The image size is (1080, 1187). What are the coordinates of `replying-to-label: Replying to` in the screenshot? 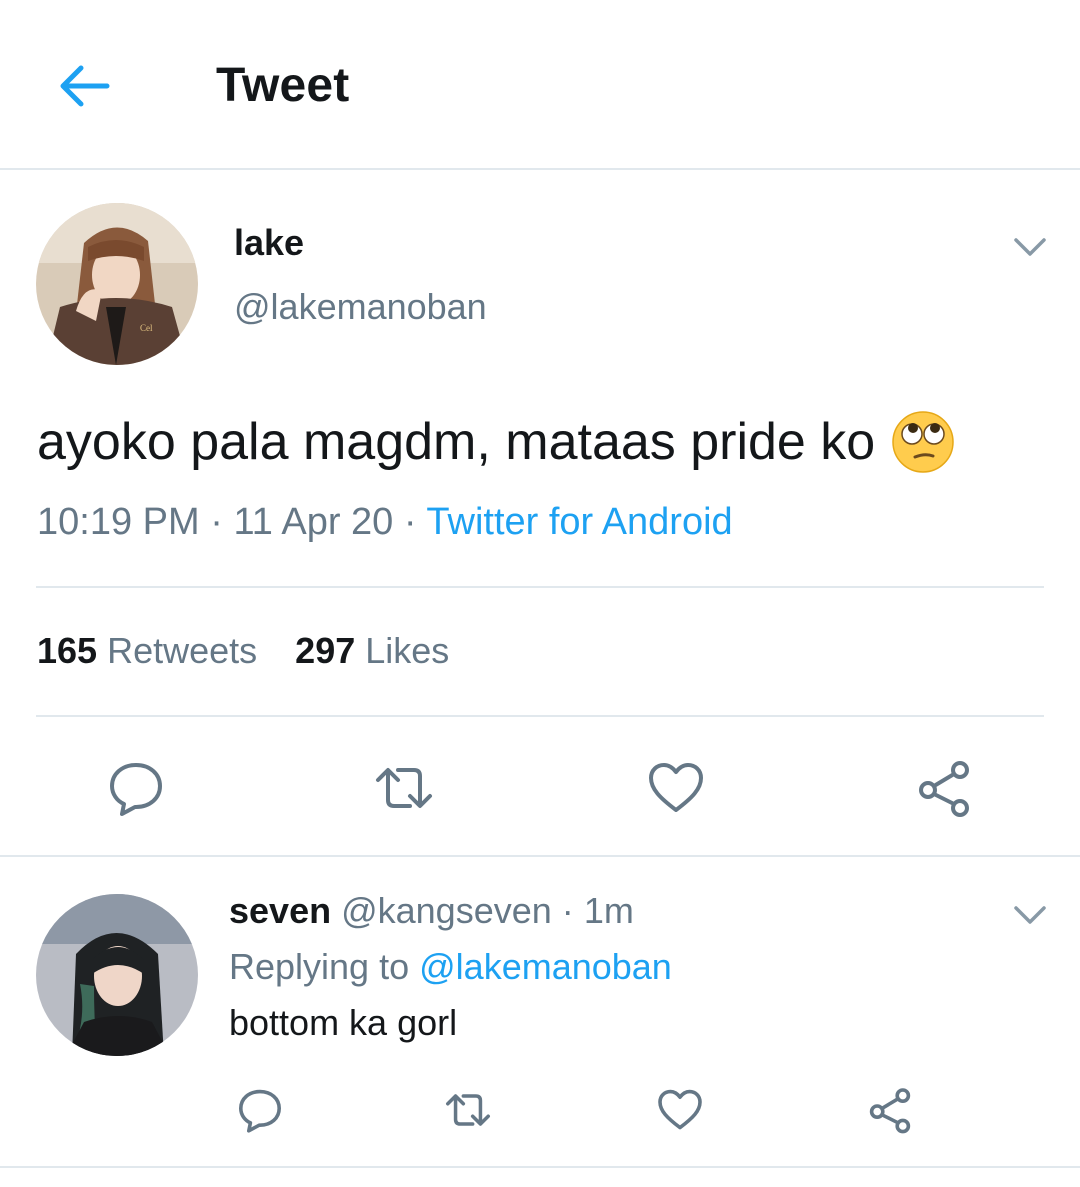 It's located at (319, 966).